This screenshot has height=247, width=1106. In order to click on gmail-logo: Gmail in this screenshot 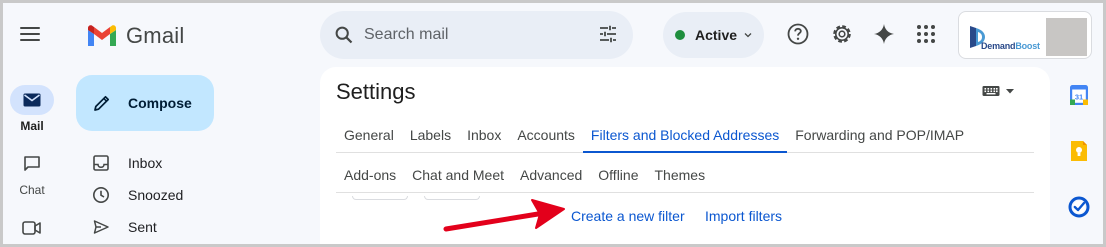, I will do `click(135, 36)`.